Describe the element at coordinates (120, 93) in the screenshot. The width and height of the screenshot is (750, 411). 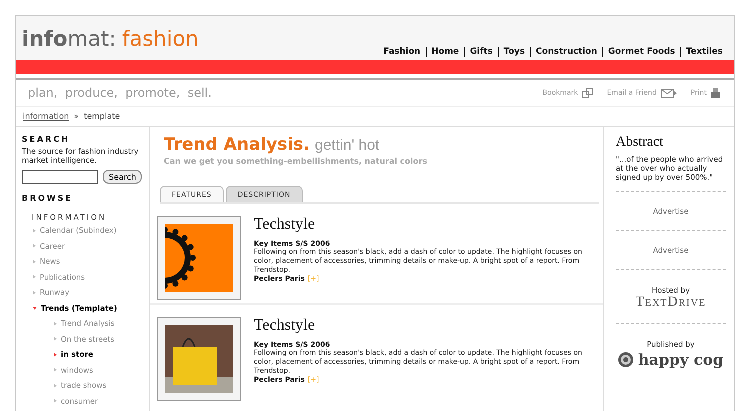
I see `tagline: plan, produce, promote, sell.` at that location.